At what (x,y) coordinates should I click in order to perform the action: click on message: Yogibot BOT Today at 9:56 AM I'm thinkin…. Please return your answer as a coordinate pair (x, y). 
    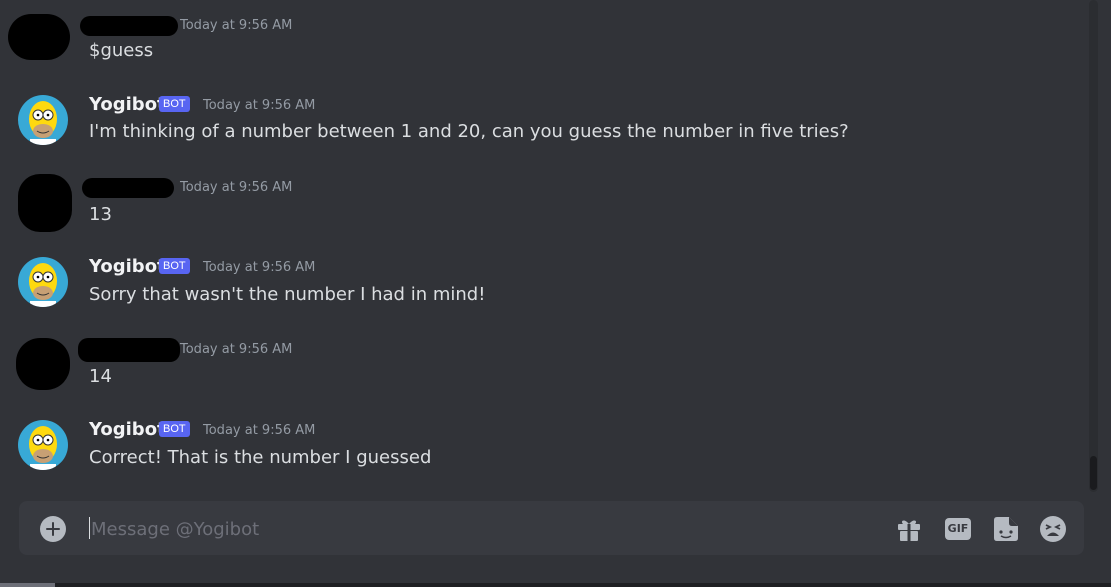
    Looking at the image, I should click on (540, 123).